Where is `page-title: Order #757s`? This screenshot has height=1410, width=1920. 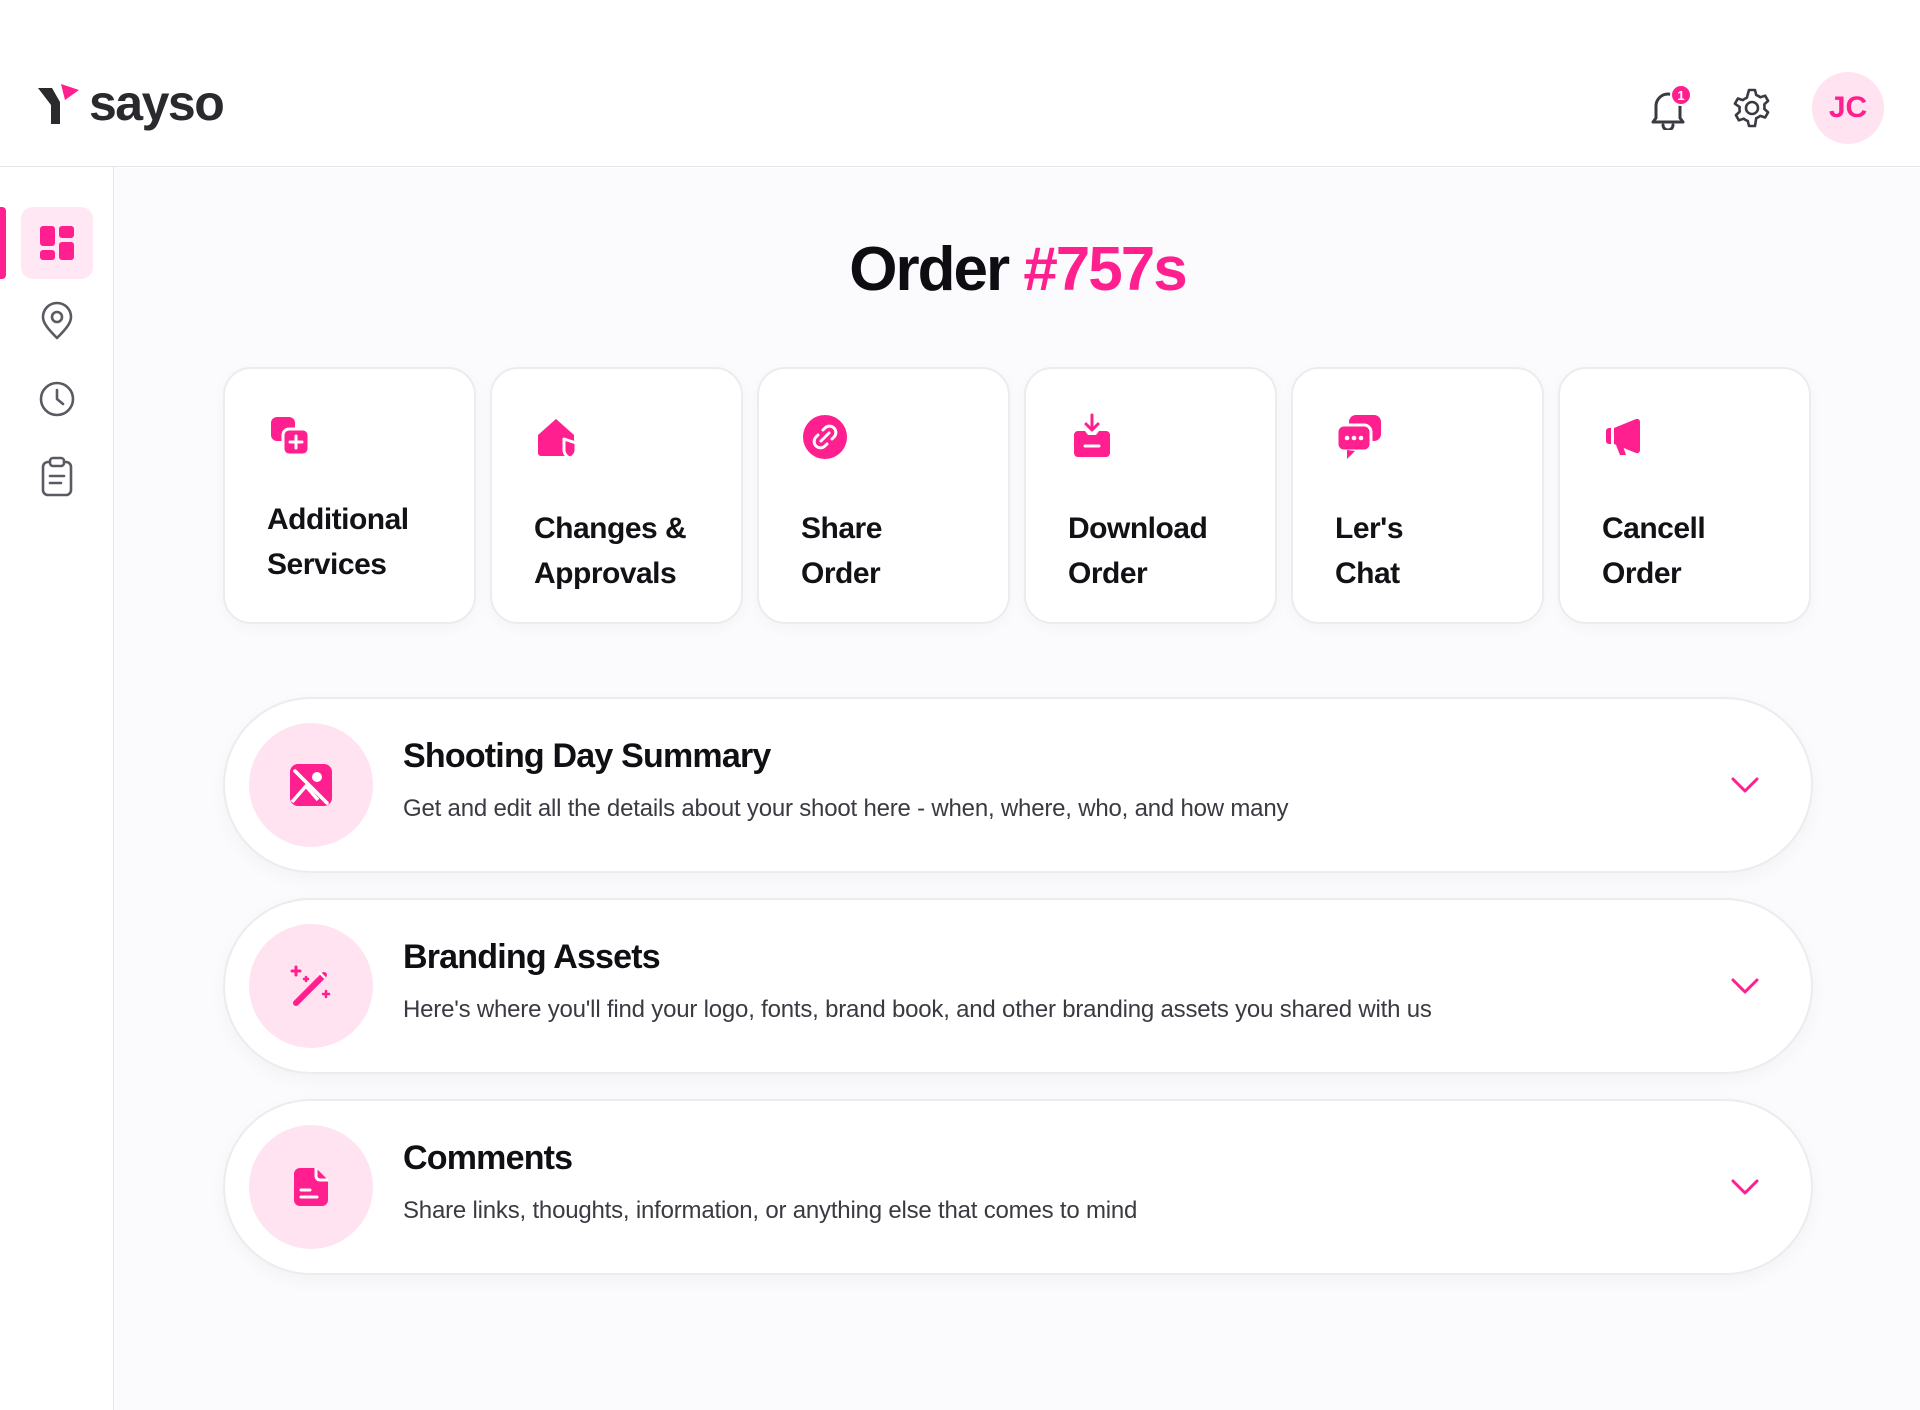
page-title: Order #757s is located at coordinates (1017, 269).